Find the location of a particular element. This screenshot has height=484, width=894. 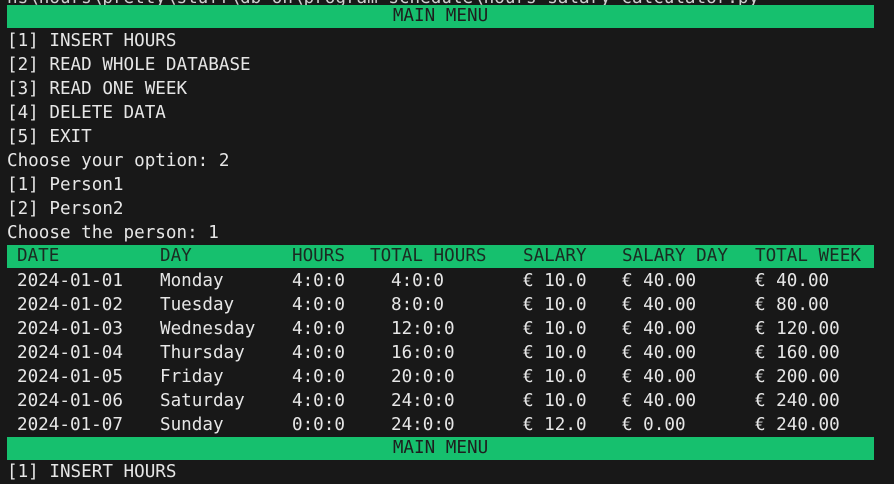

person-prompt: Choose the person: 1 is located at coordinates (113, 233).